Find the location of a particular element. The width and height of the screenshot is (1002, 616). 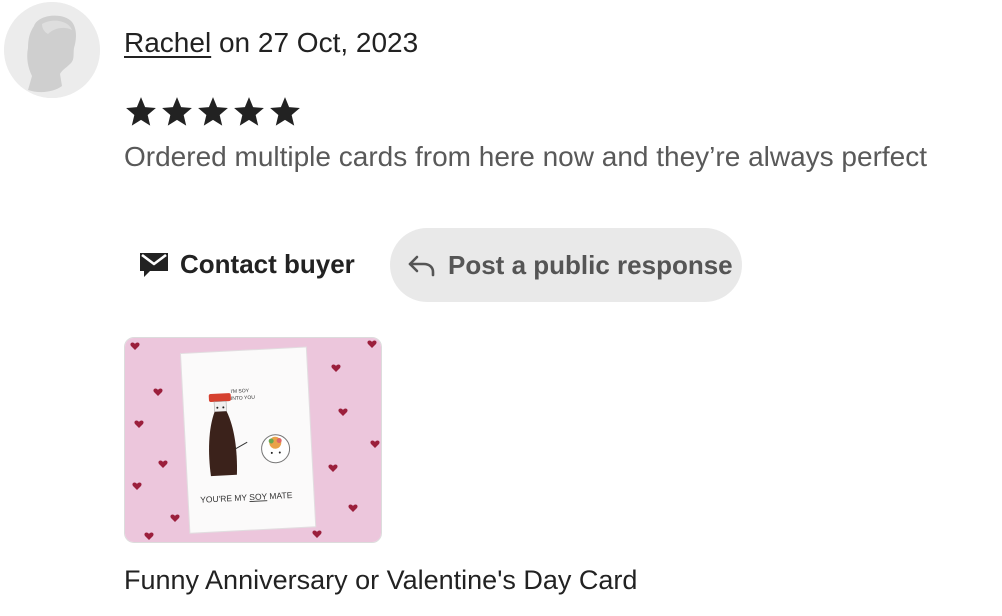

reviewer-name-link: Rachel is located at coordinates (167, 42).